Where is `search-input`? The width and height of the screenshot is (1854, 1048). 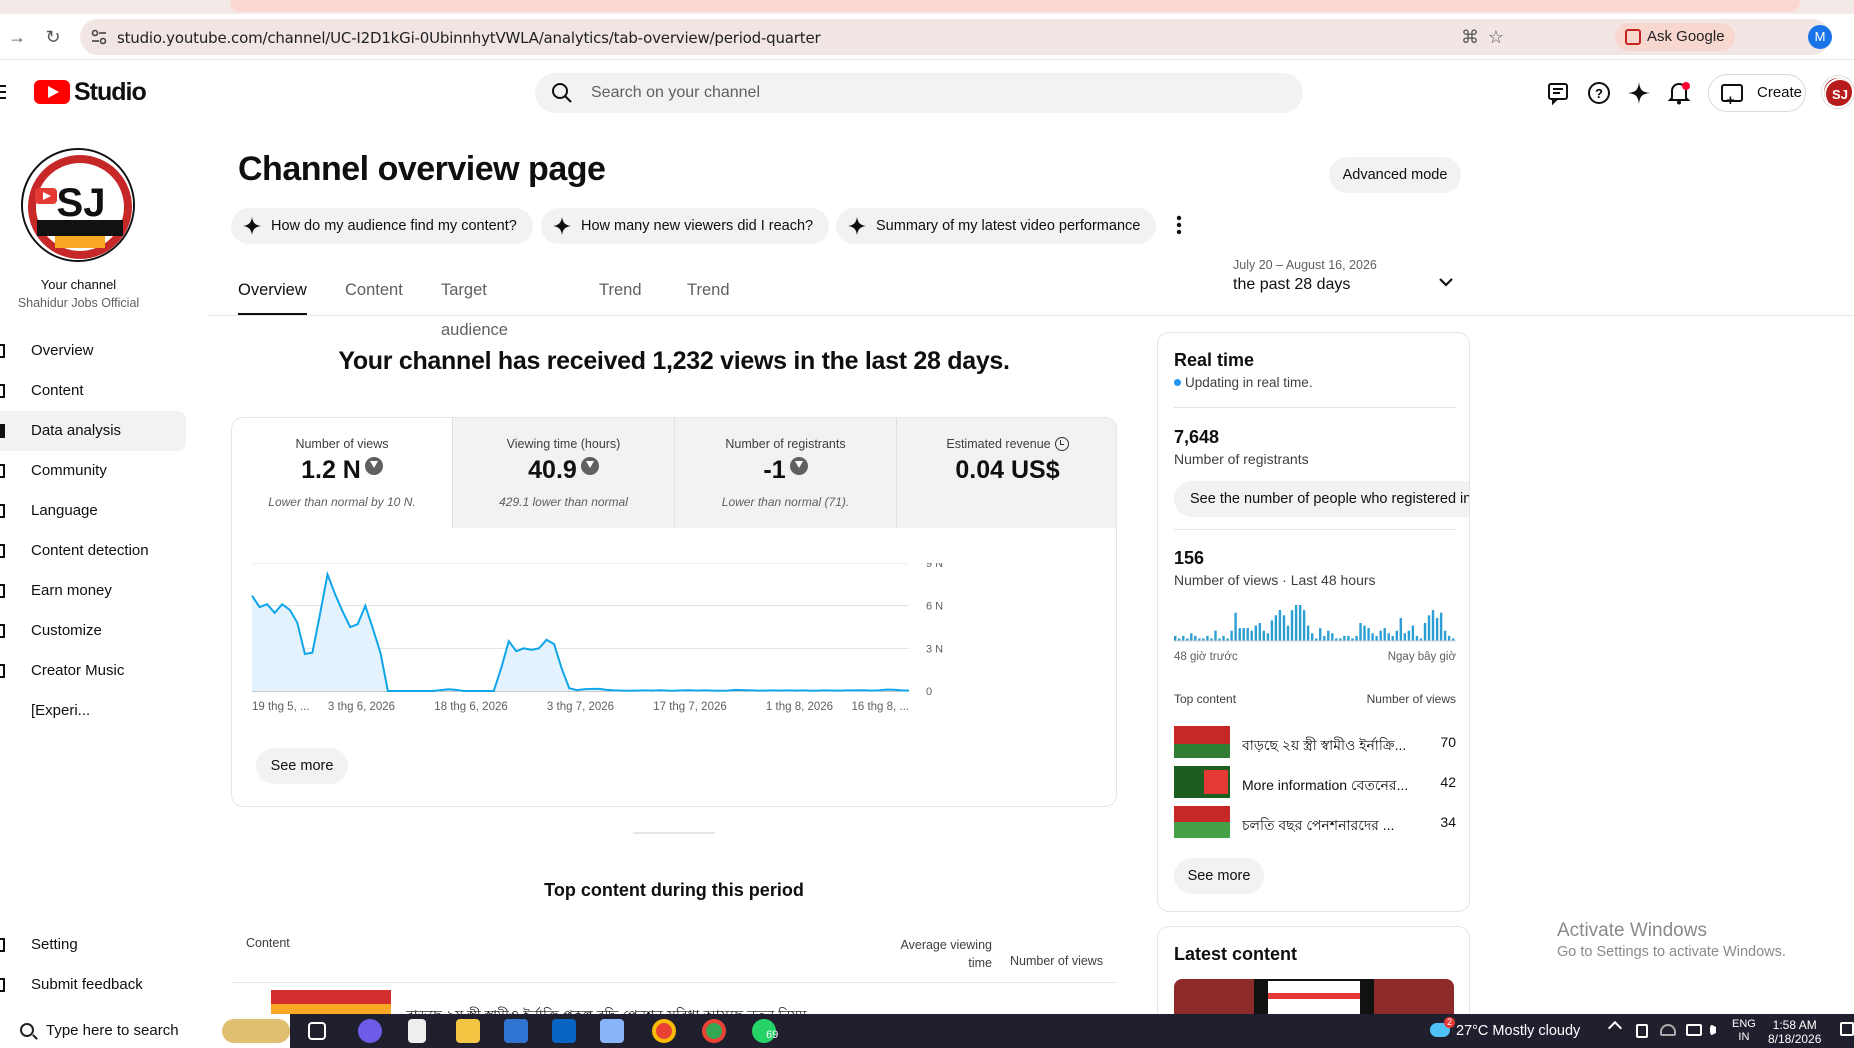 search-input is located at coordinates (936, 93).